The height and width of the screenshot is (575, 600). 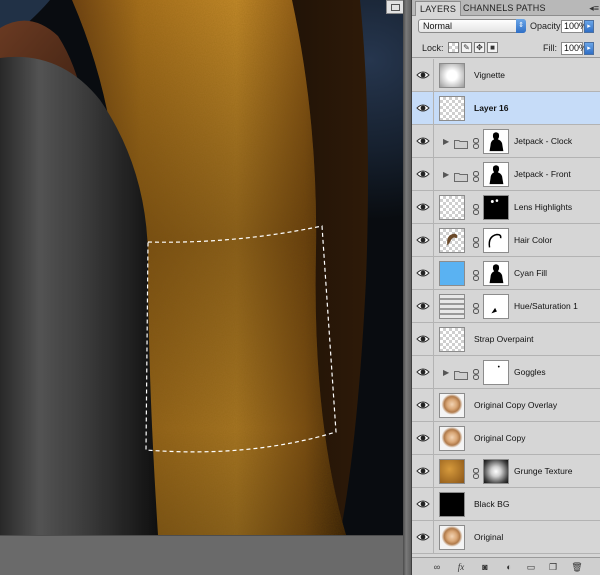 What do you see at coordinates (574, 26) in the screenshot?
I see `opacity-input: 100%` at bounding box center [574, 26].